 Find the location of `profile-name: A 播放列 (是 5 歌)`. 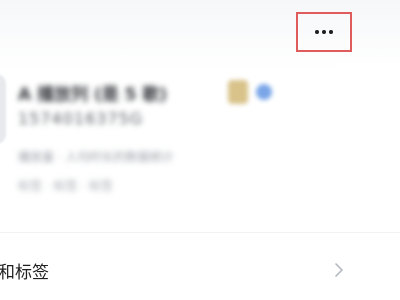

profile-name: A 播放列 (是 5 歌) is located at coordinates (93, 95).